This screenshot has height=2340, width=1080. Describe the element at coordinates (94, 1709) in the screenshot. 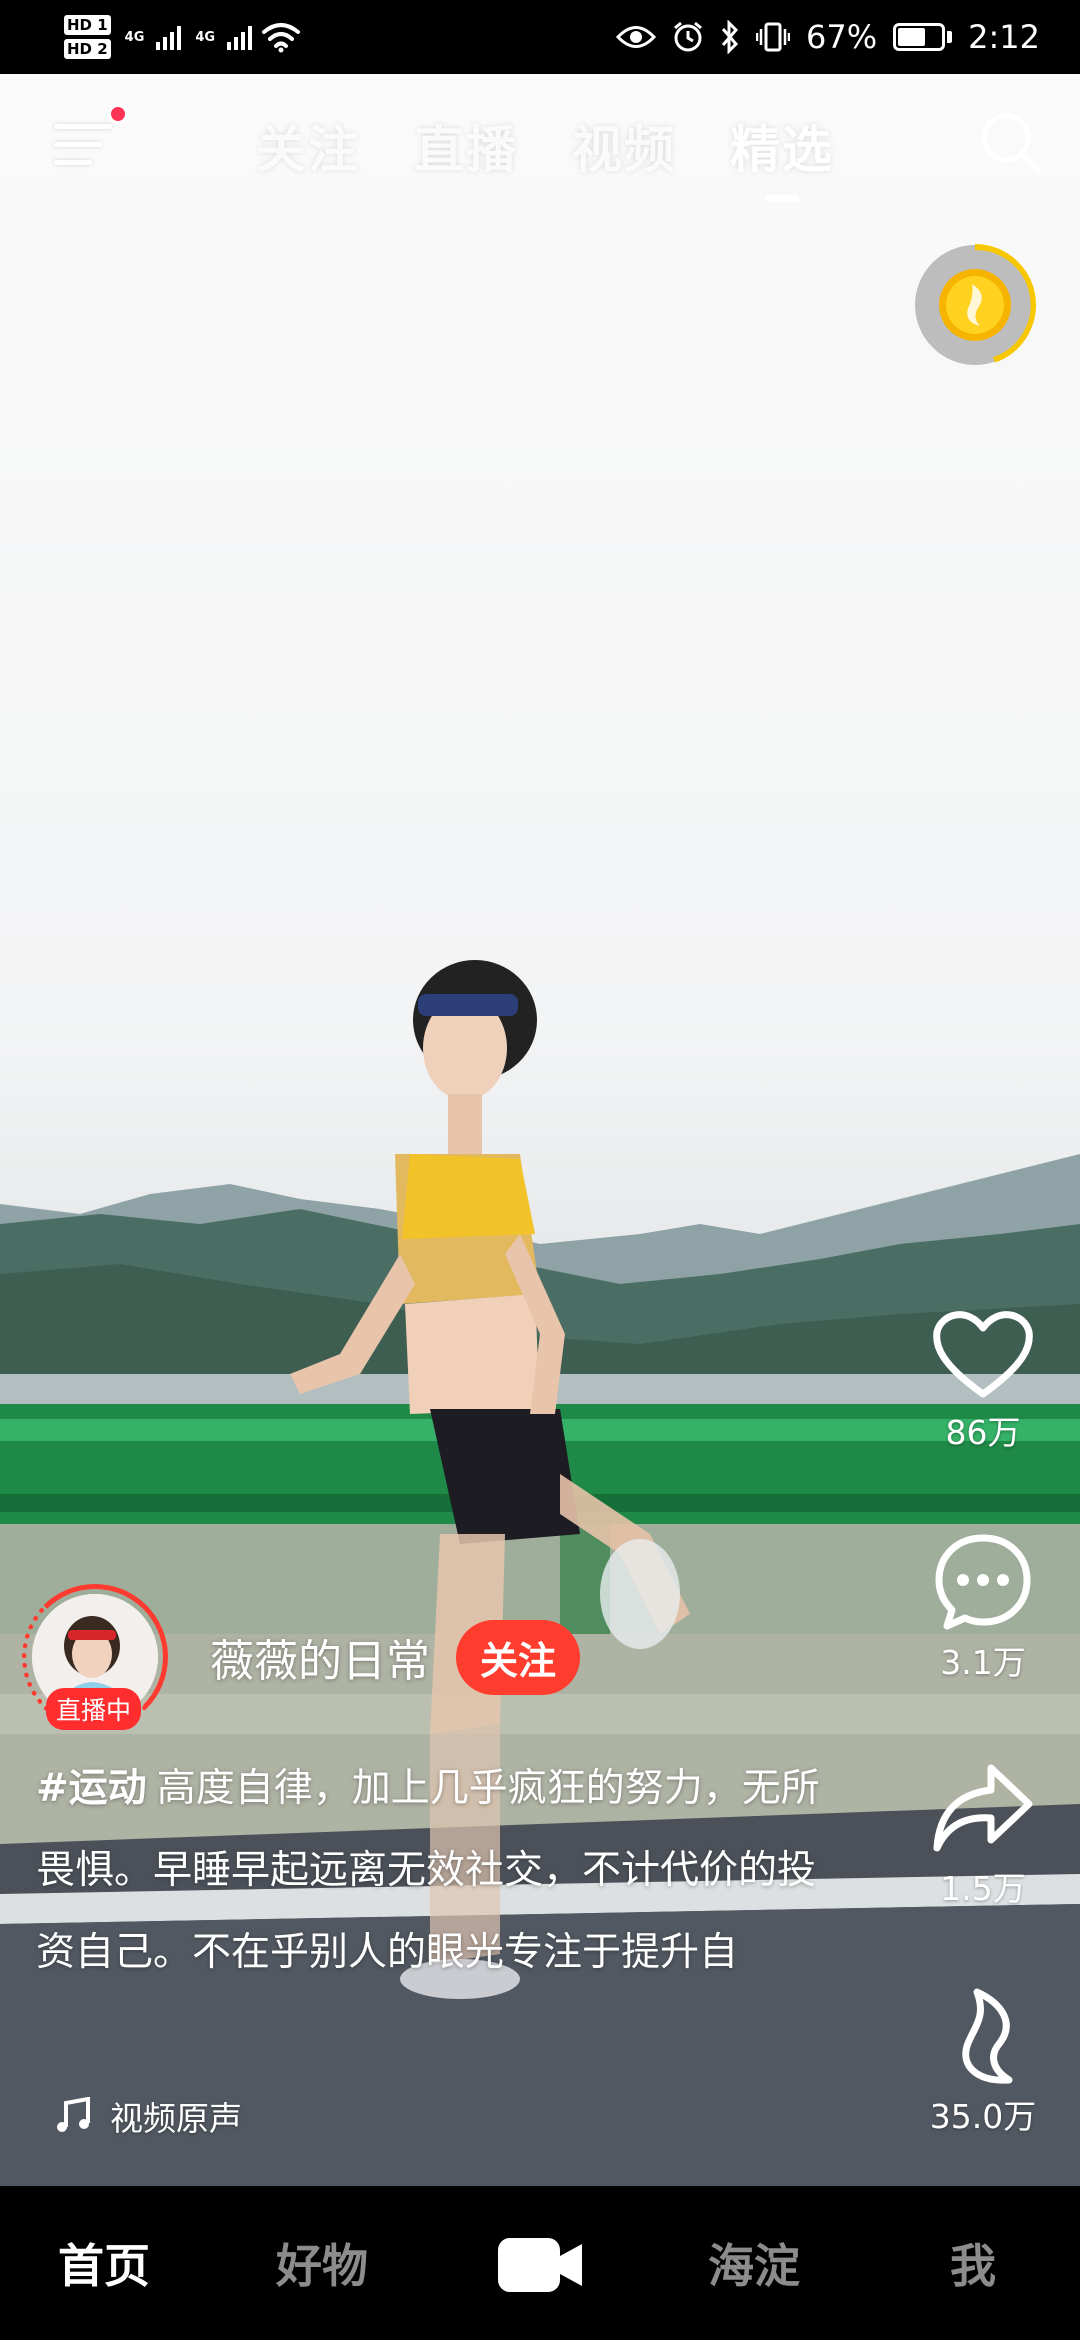

I see `live-badge: 直播中` at that location.